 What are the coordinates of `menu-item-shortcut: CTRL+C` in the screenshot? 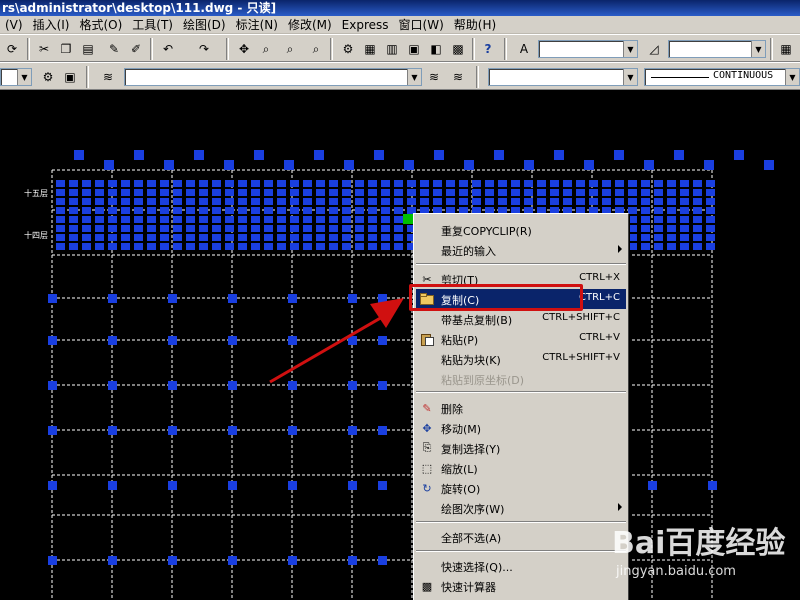 It's located at (599, 297).